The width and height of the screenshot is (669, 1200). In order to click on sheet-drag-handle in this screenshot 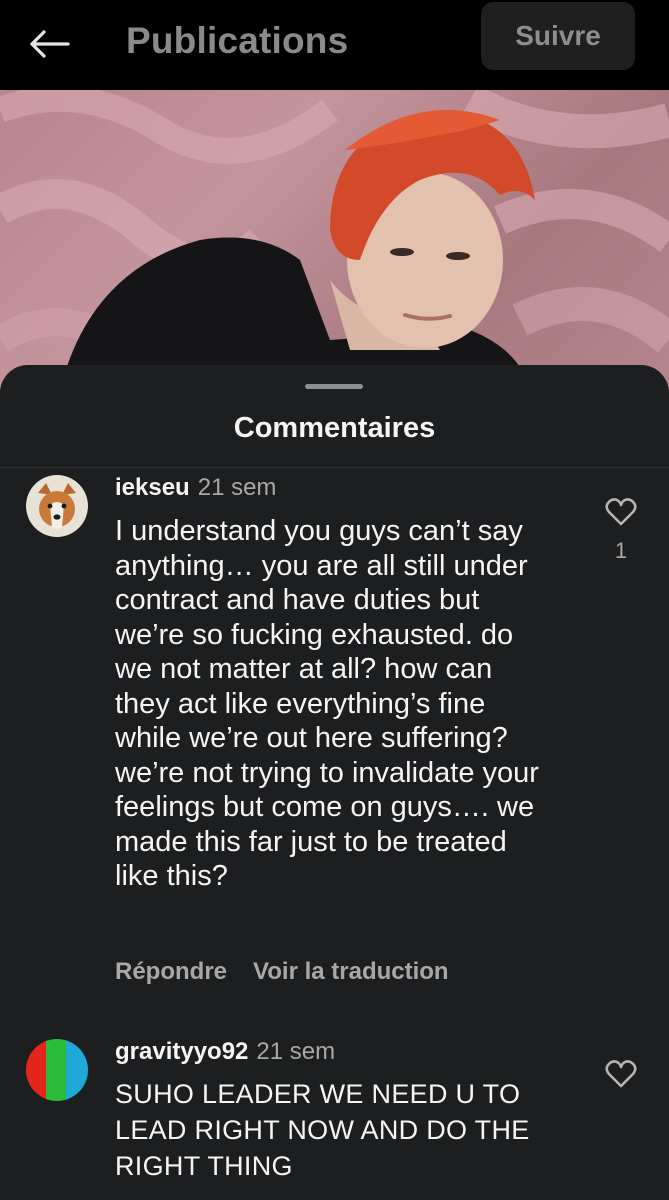, I will do `click(334, 386)`.